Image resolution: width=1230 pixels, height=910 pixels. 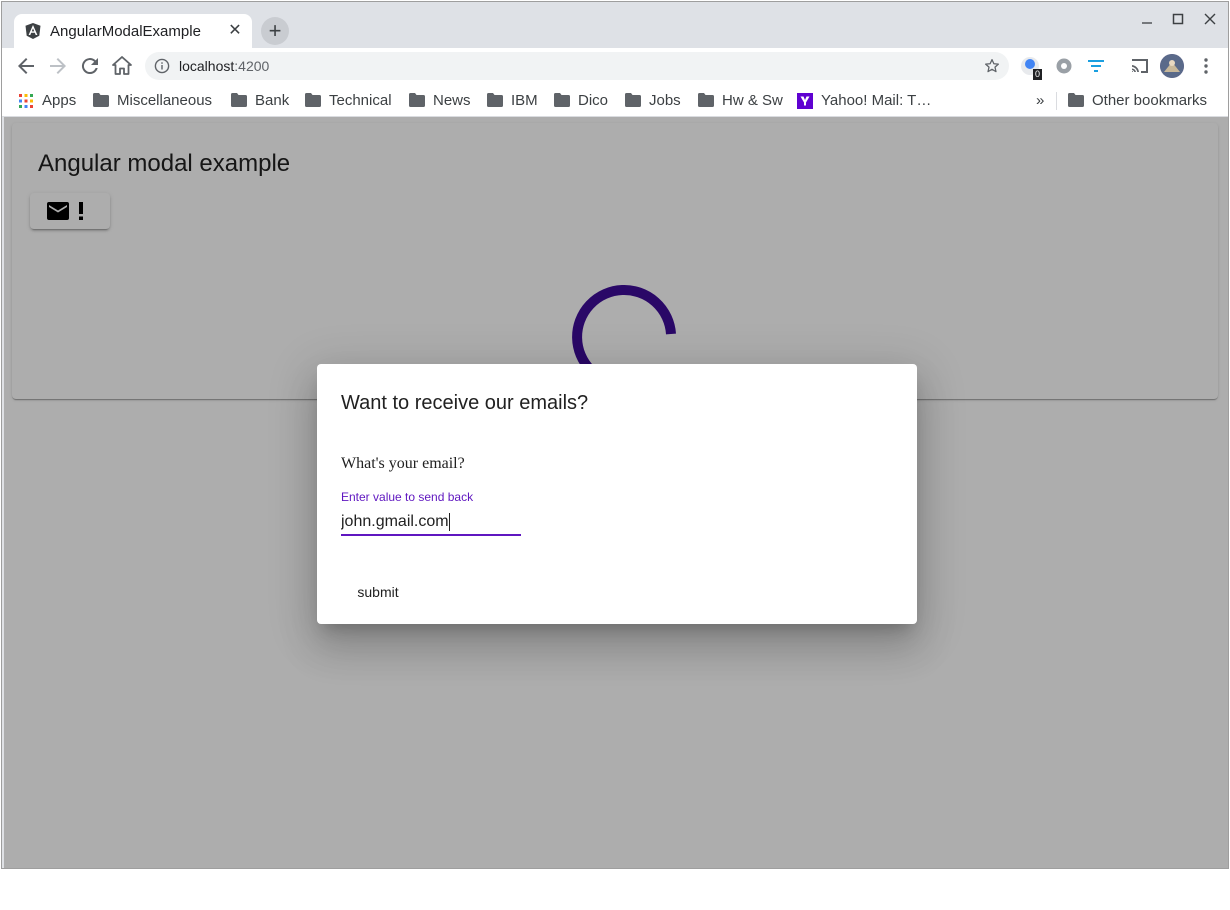 What do you see at coordinates (275, 31) in the screenshot?
I see `new-tab-button: +` at bounding box center [275, 31].